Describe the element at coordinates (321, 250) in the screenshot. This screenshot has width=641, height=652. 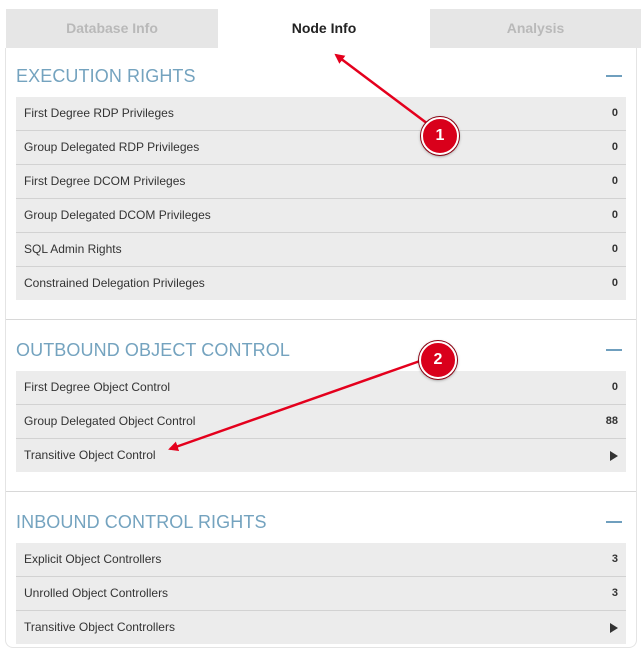
I see `list-item-sql-admin-rights: SQL Admin Rights 0` at that location.